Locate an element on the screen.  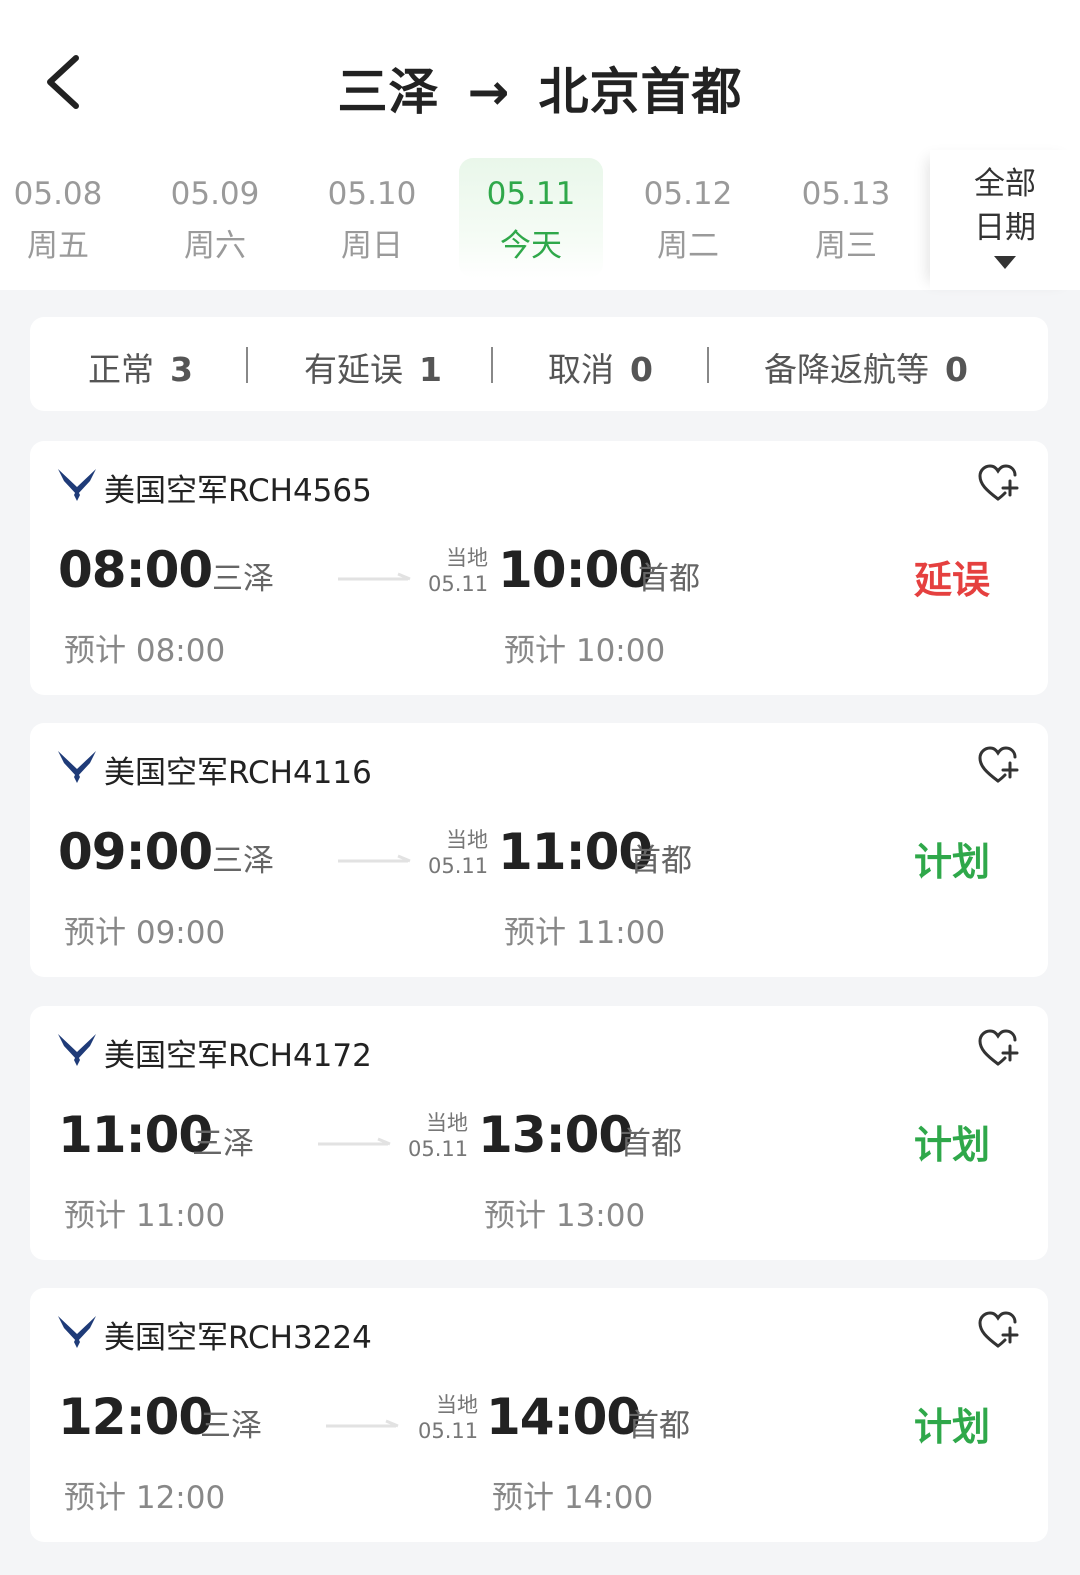
filter-normal: 正常 3 is located at coordinates (140, 367).